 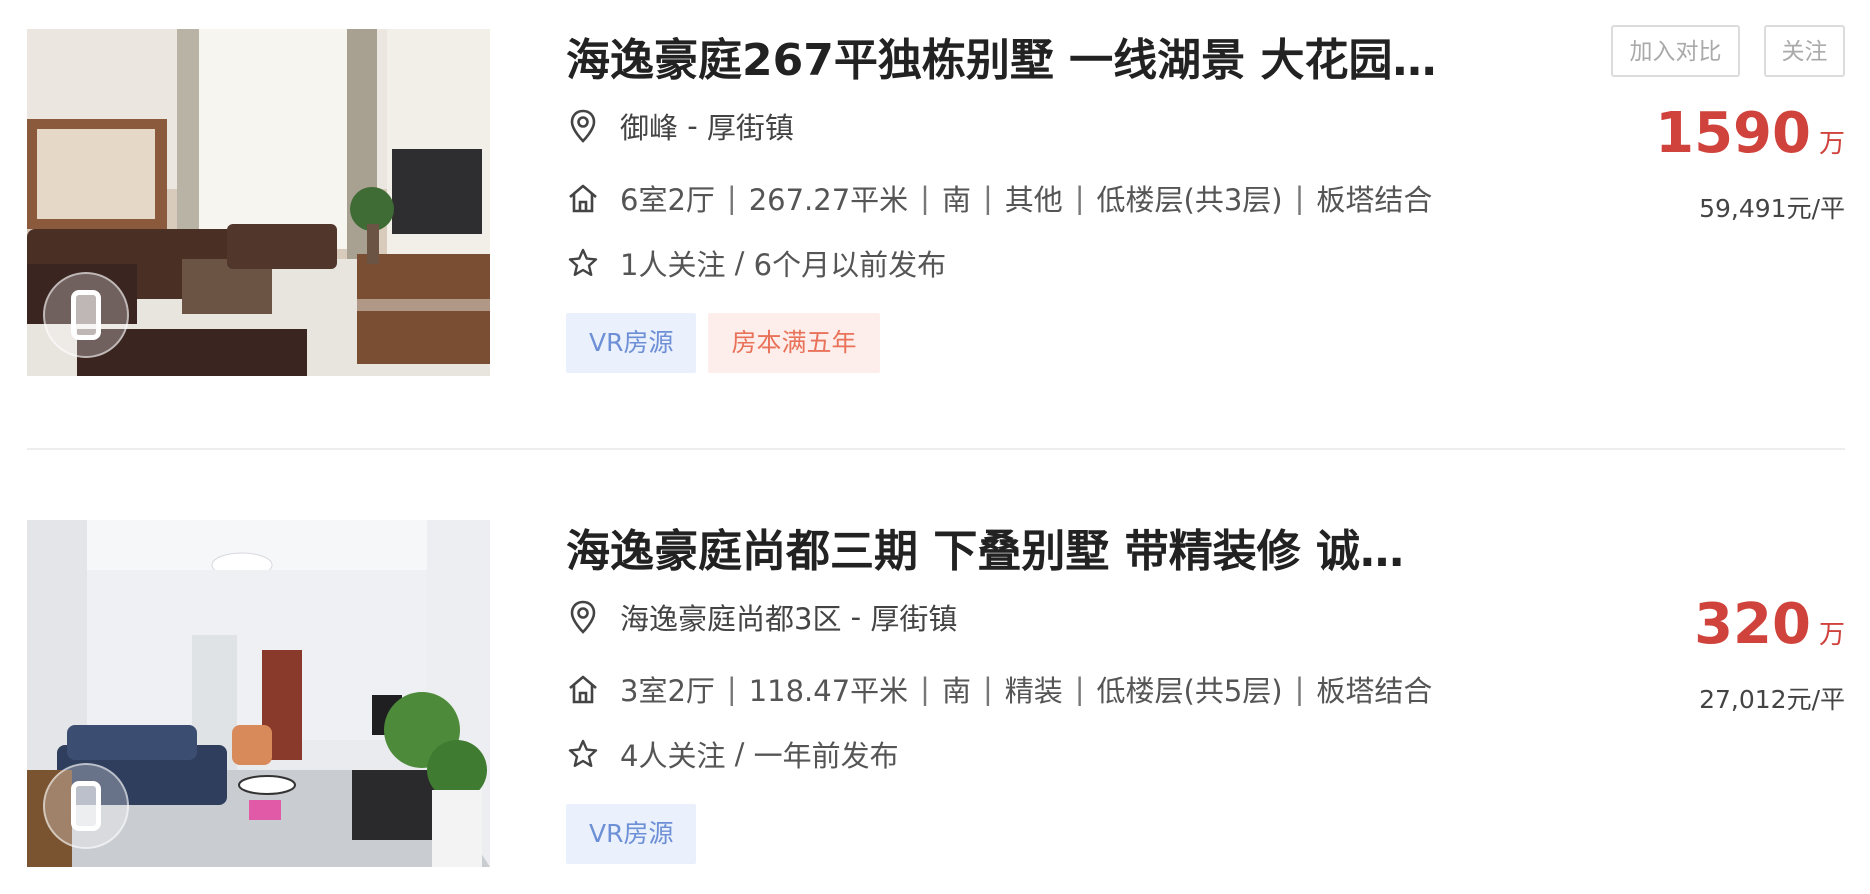 I want to click on floor: 低楼层(共5层), so click(x=1189, y=691).